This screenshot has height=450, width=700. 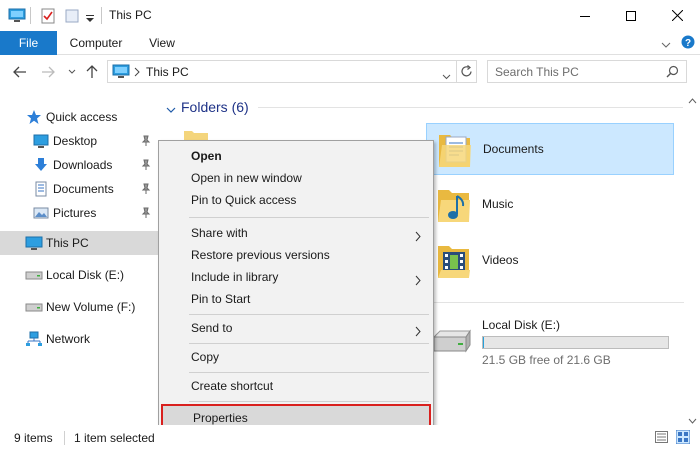 What do you see at coordinates (692, 257) in the screenshot?
I see `vertical-scrollbar` at bounding box center [692, 257].